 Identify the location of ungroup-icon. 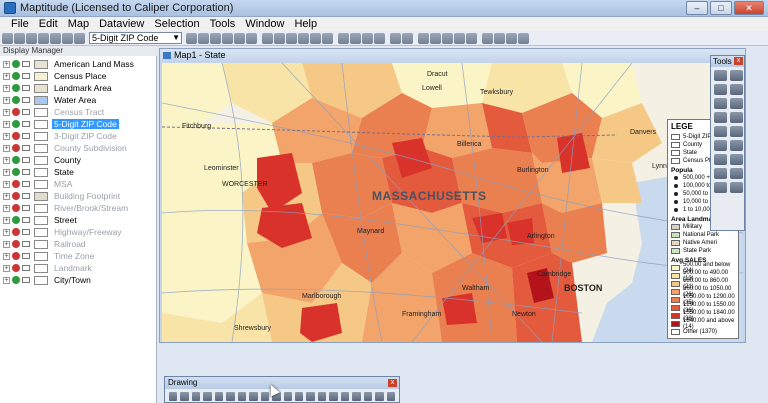
(356, 396).